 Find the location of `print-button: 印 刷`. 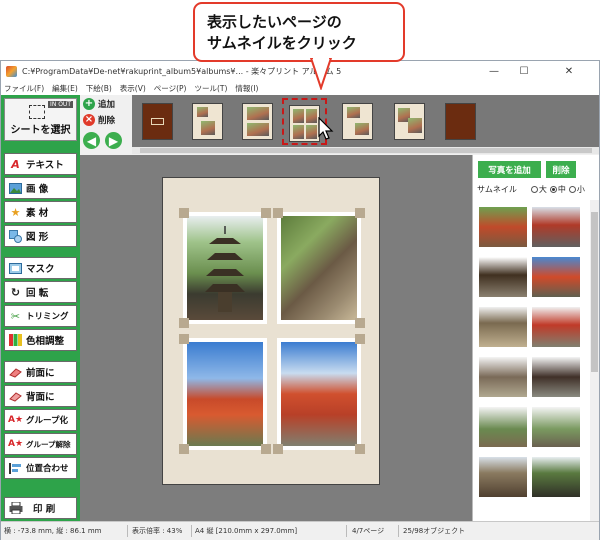

print-button: 印 刷 is located at coordinates (40, 508).